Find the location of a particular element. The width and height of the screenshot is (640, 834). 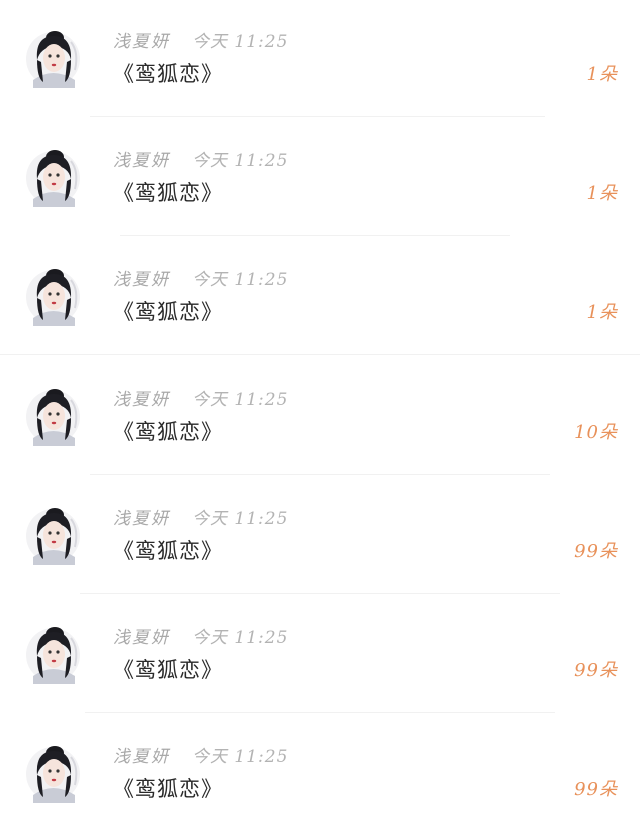

gift-record-item: 浅夏妍 今天 11:25 《鸾狐恋》 10朵 is located at coordinates (320, 417).